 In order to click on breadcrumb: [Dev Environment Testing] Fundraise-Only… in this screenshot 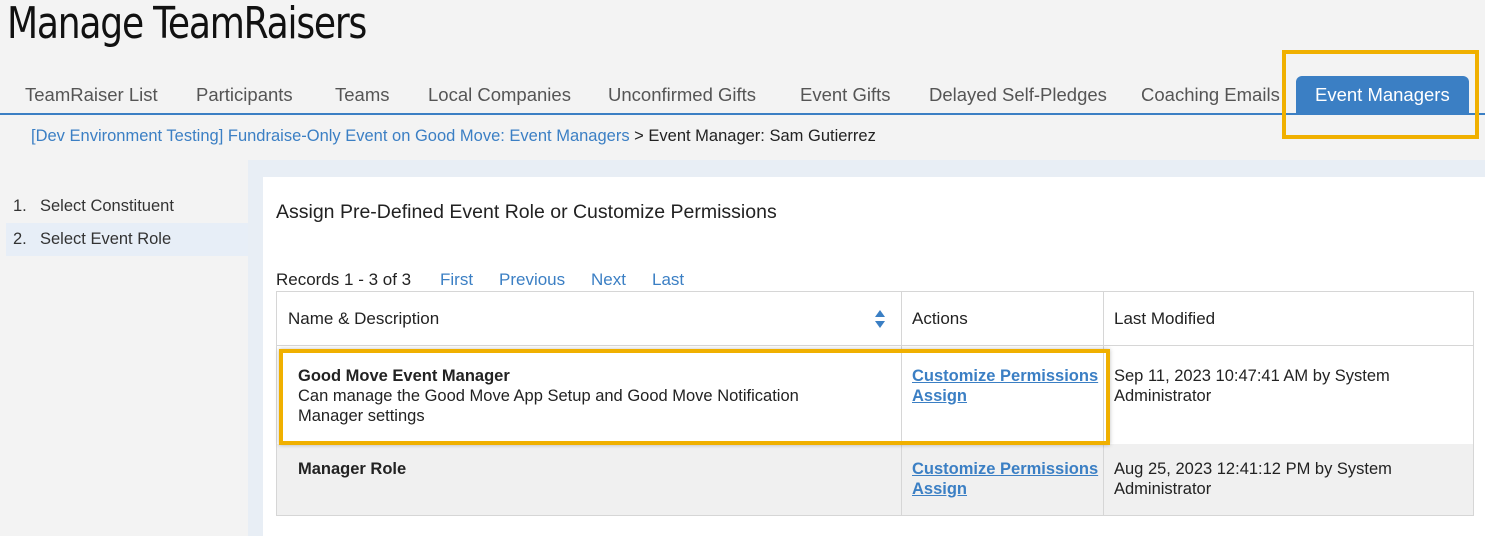, I will do `click(453, 136)`.